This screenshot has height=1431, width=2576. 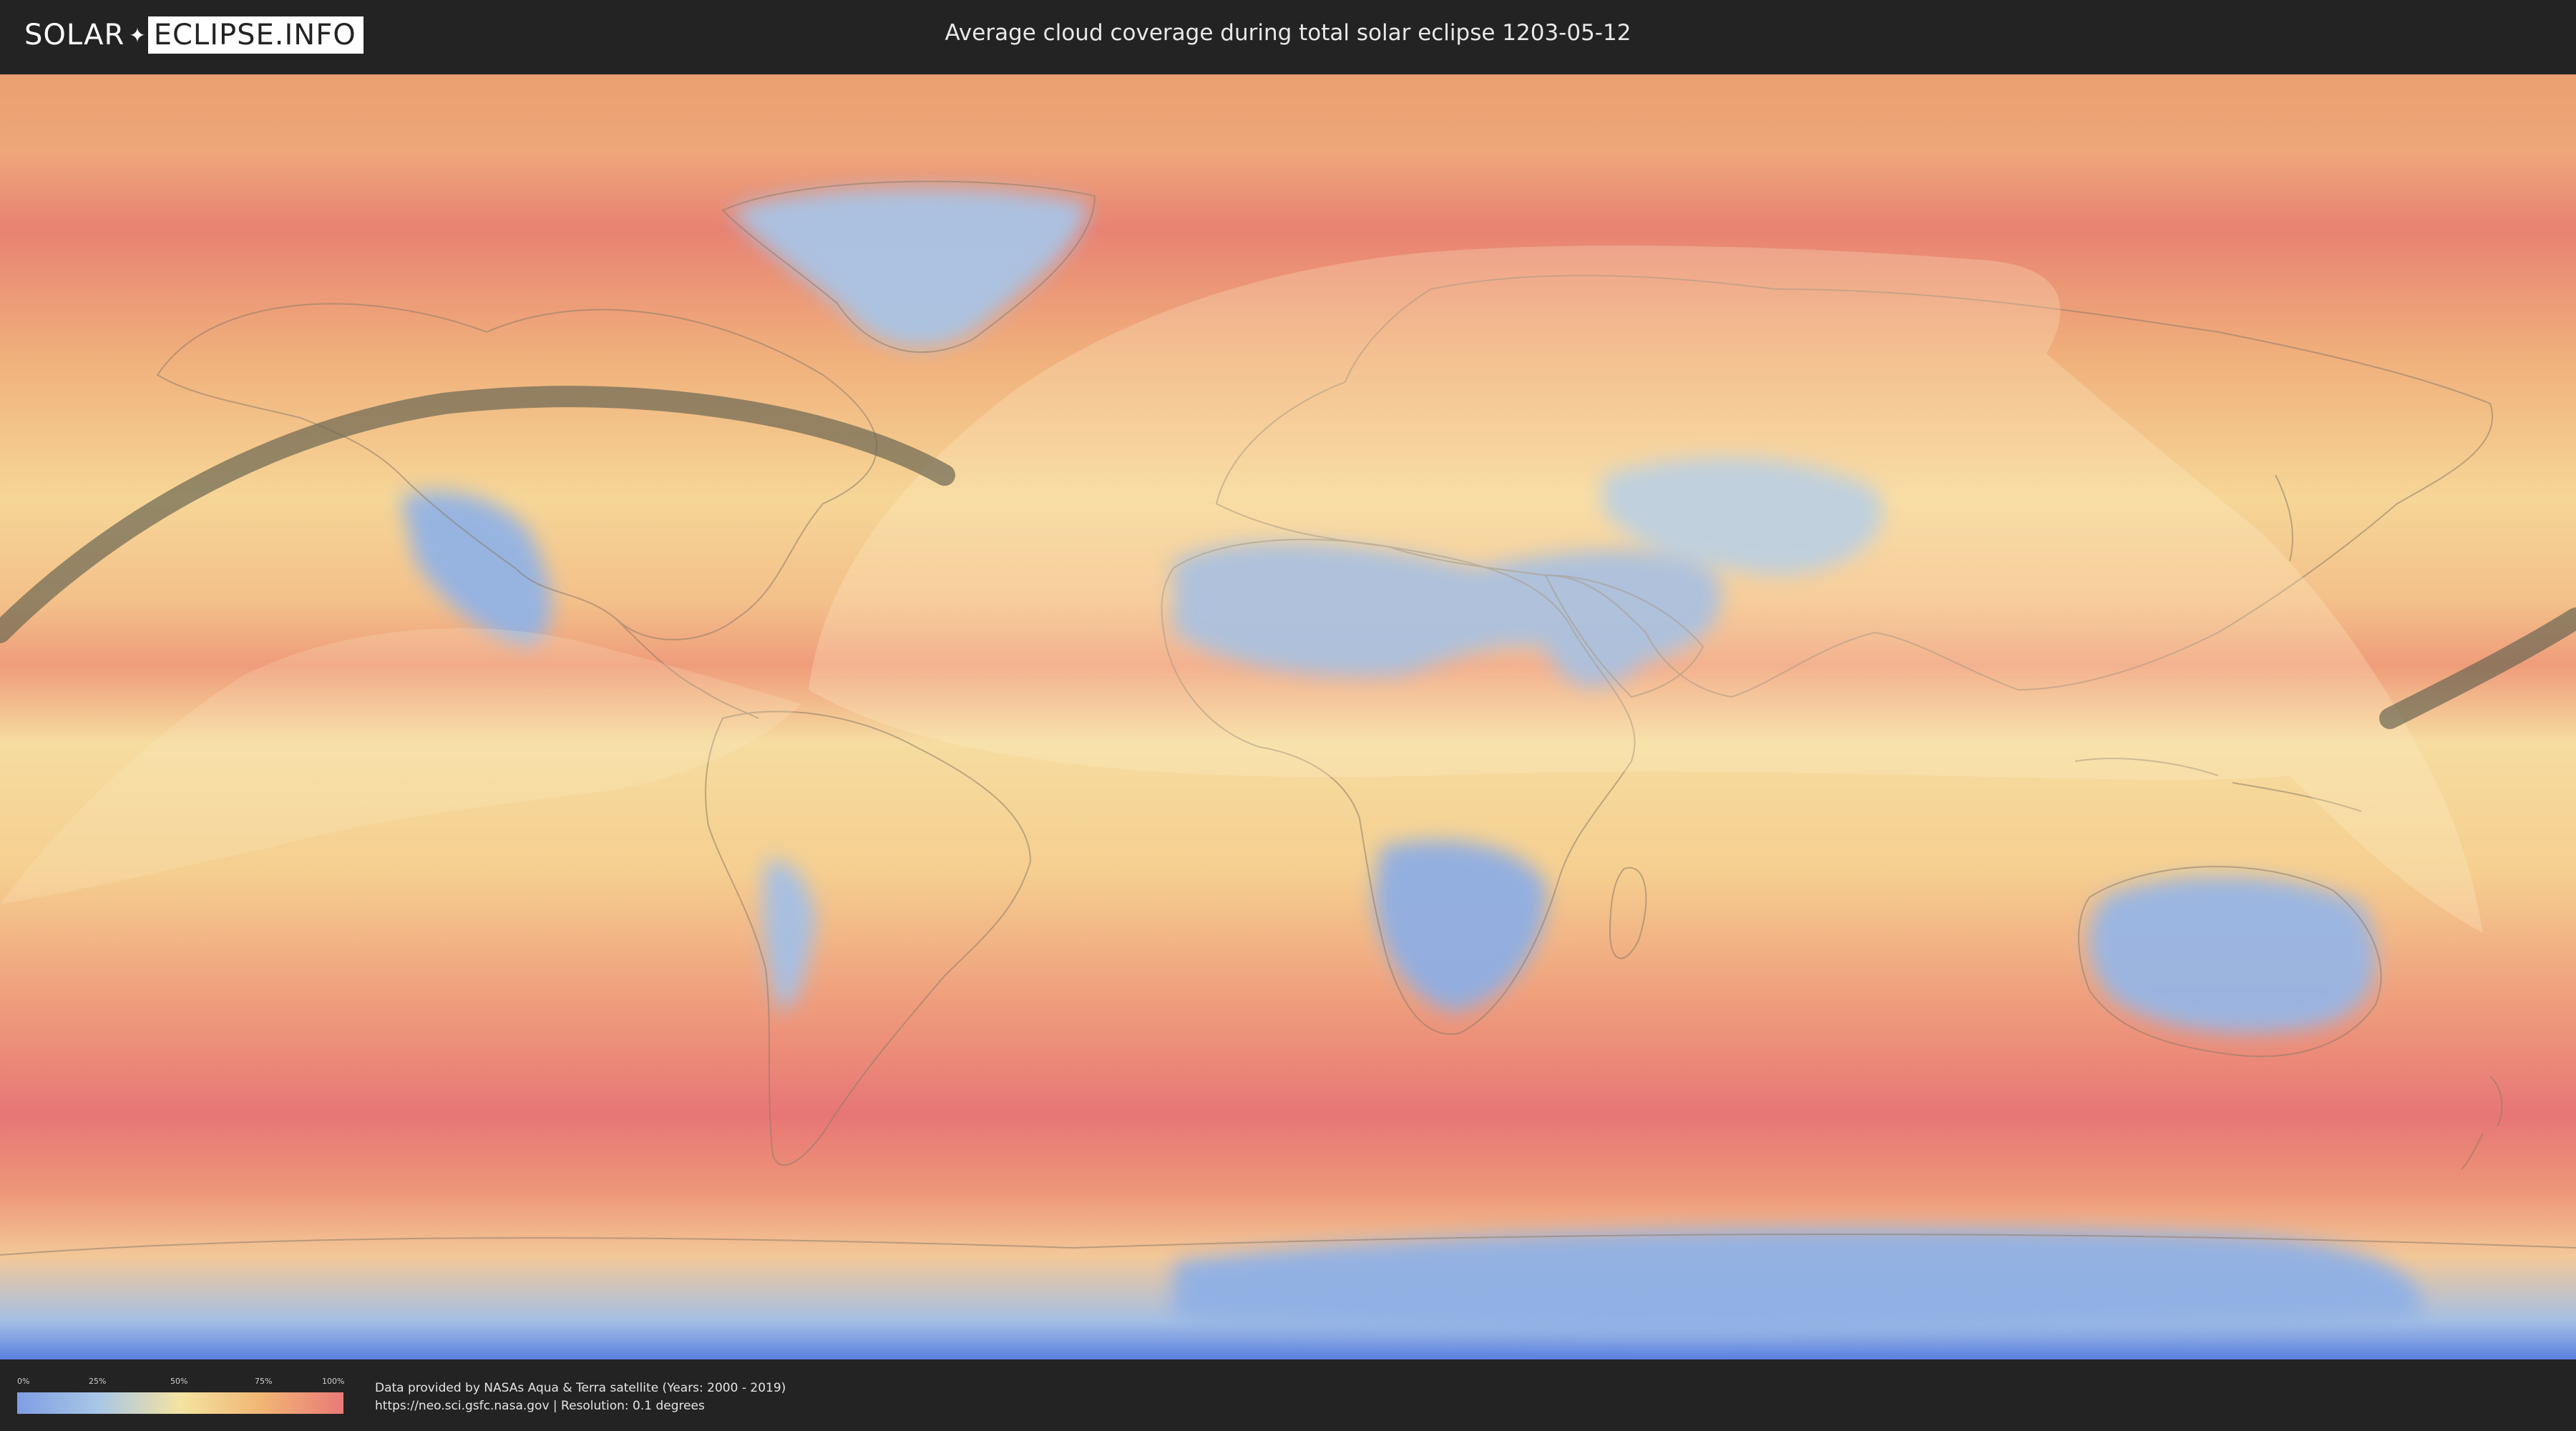 What do you see at coordinates (98, 1382) in the screenshot?
I see `legend-tick-25: 25%` at bounding box center [98, 1382].